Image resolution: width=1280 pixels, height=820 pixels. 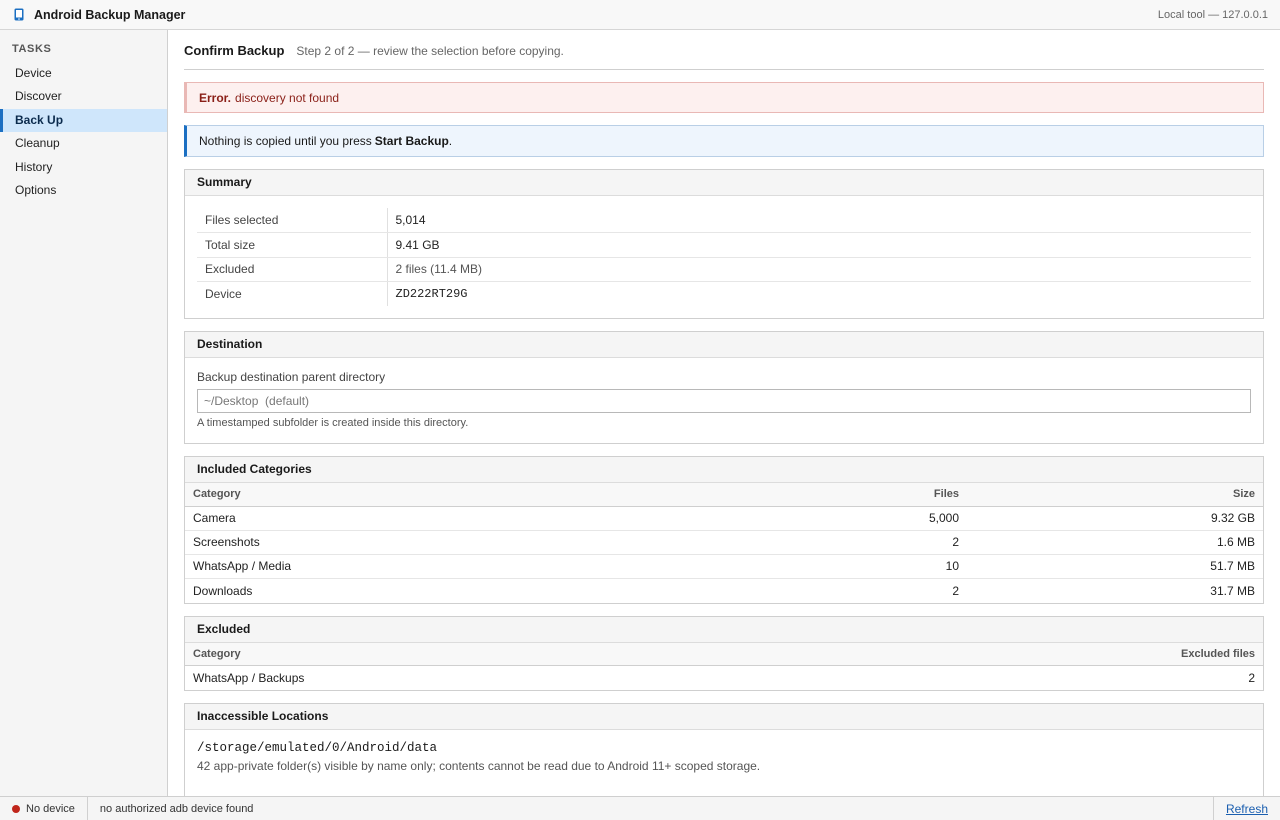 What do you see at coordinates (819, 245) in the screenshot?
I see `summary-value: 9.41 GB` at bounding box center [819, 245].